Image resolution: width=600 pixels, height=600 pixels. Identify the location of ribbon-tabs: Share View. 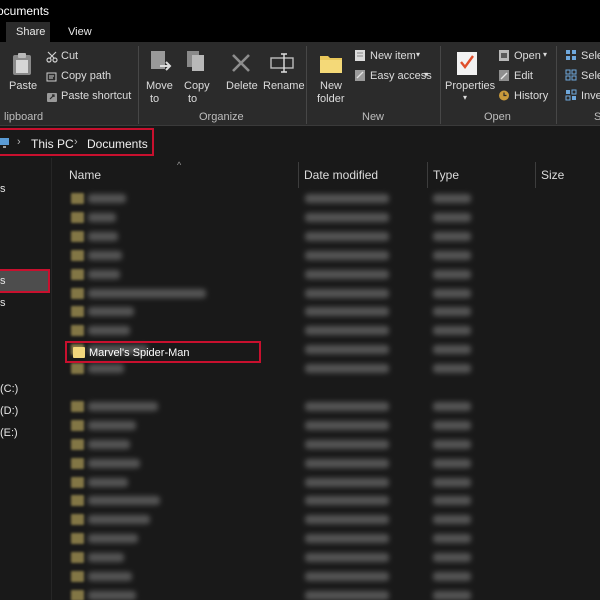
(300, 32).